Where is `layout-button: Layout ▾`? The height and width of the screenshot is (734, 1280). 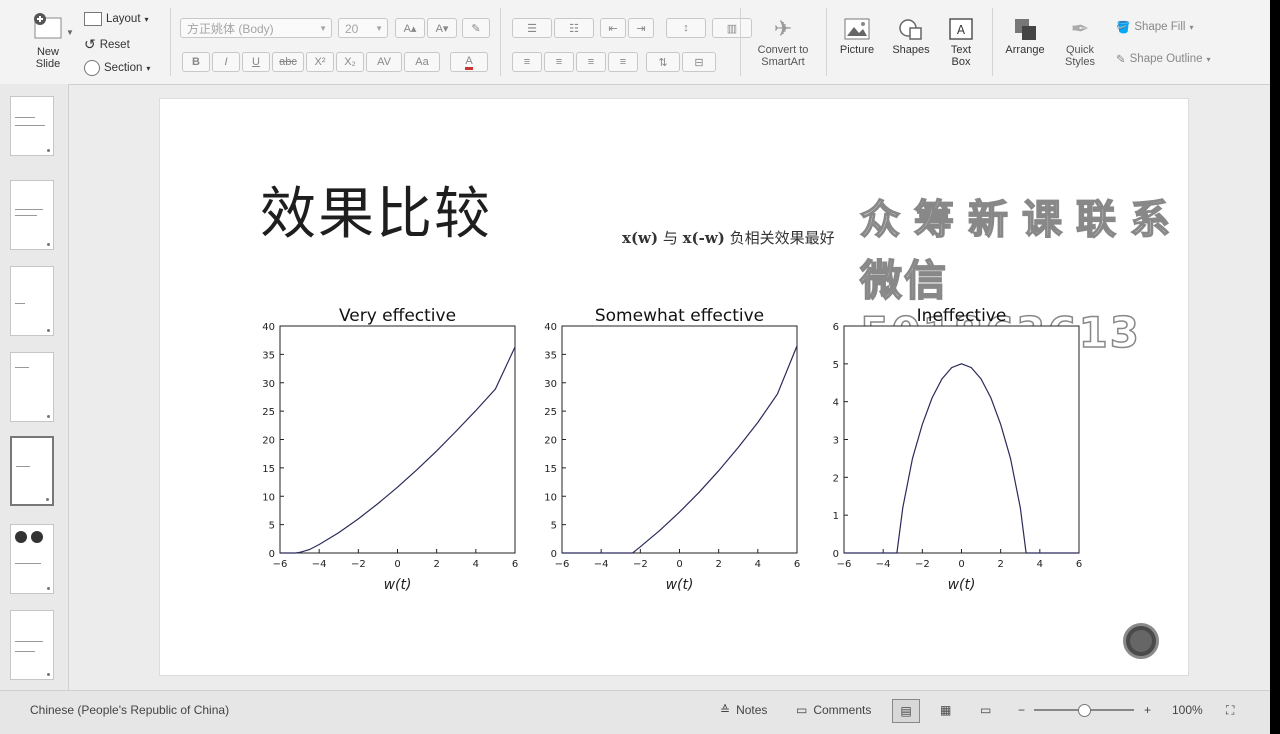 layout-button: Layout ▾ is located at coordinates (116, 19).